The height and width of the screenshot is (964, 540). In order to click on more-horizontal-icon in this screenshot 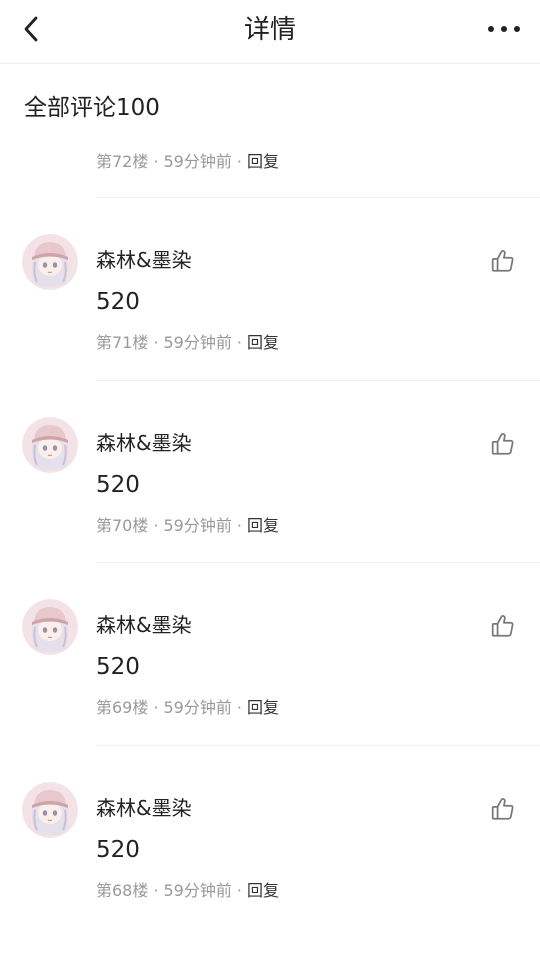, I will do `click(504, 29)`.